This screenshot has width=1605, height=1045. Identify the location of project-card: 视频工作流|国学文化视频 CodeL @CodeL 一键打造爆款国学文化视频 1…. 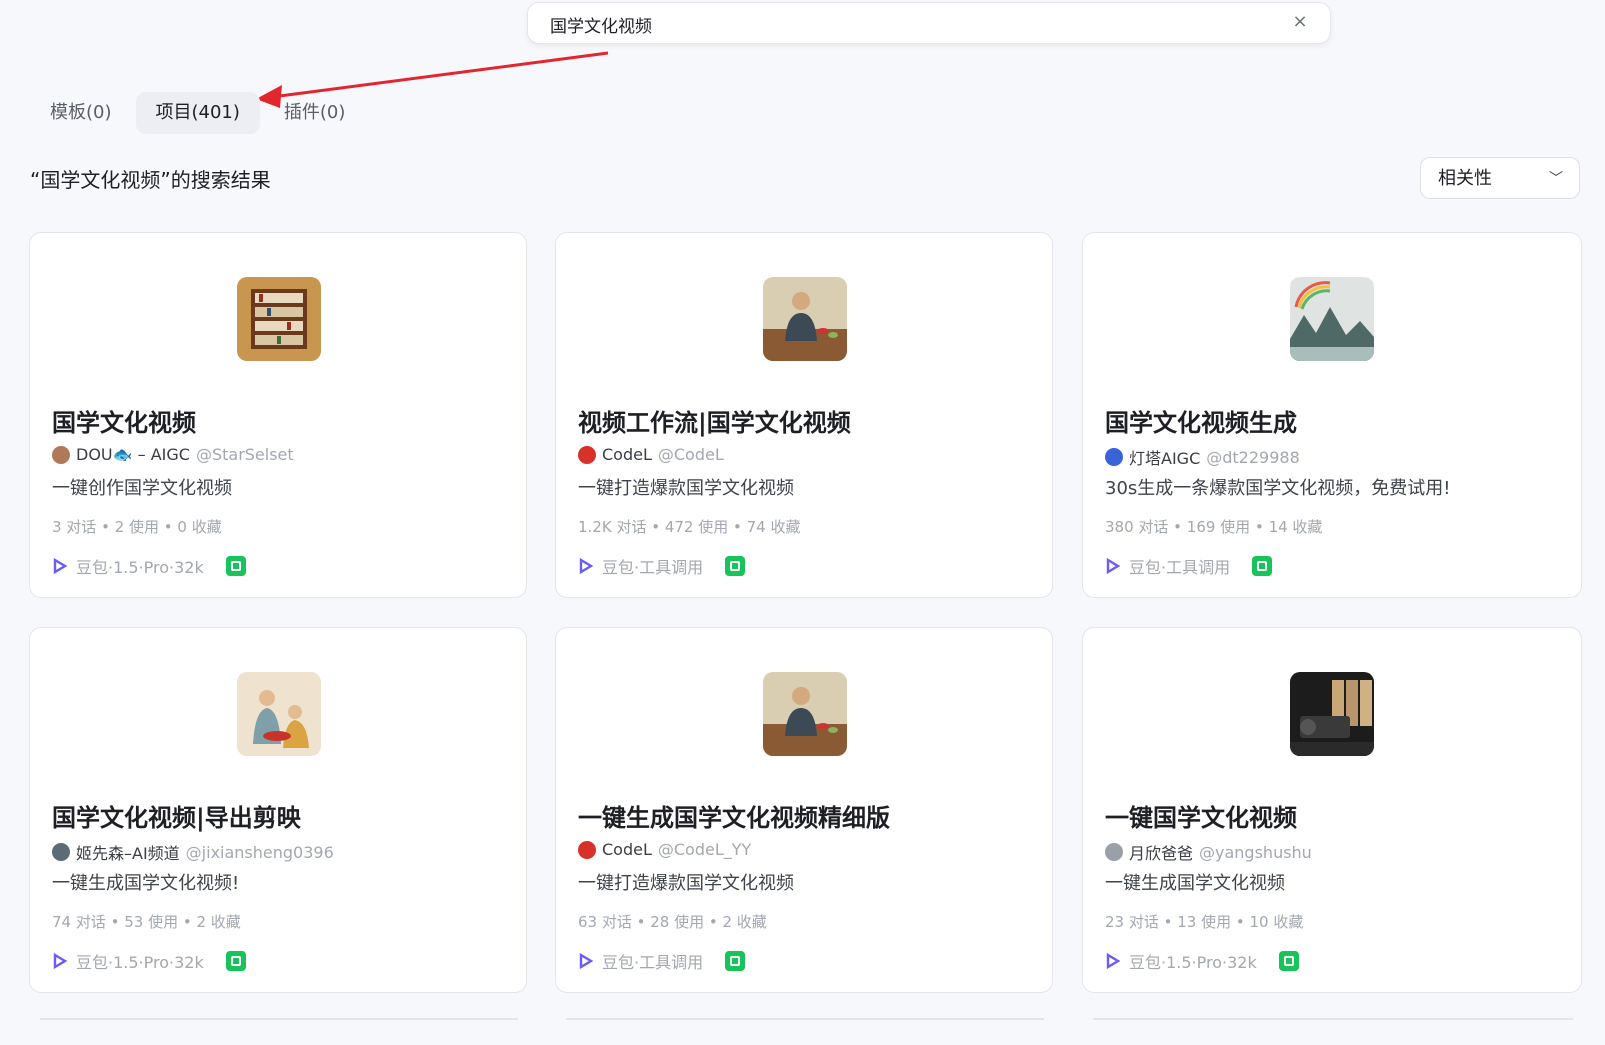
(804, 415).